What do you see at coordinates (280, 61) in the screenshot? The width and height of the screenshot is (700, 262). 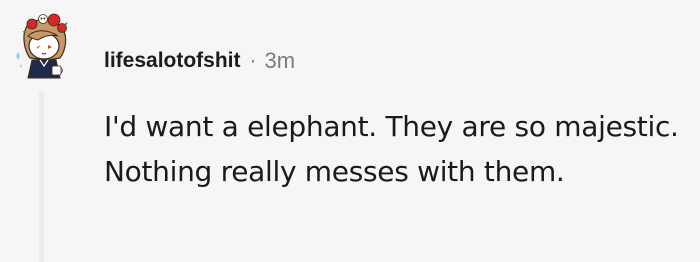 I see `timestamp-link: 3m` at bounding box center [280, 61].